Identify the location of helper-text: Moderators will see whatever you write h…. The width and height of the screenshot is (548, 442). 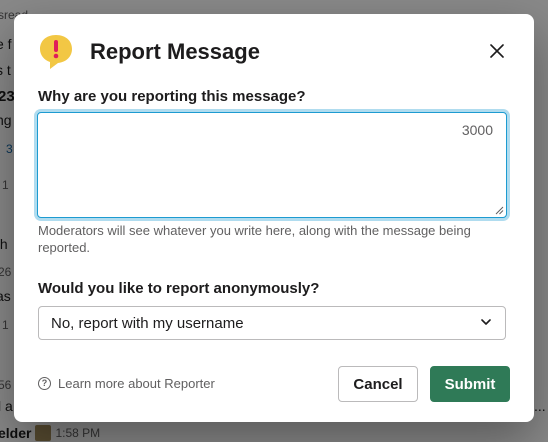
(254, 239).